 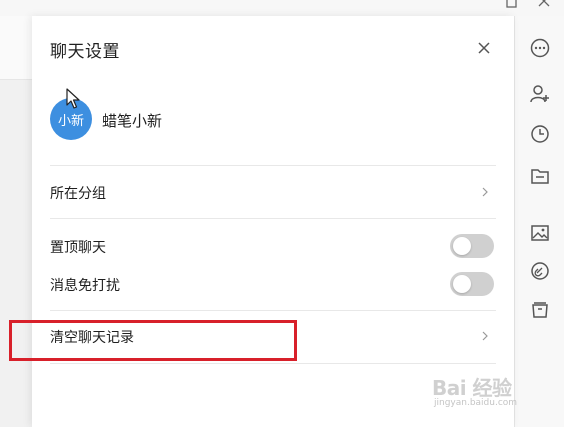 What do you see at coordinates (540, 271) in the screenshot?
I see `link-icon` at bounding box center [540, 271].